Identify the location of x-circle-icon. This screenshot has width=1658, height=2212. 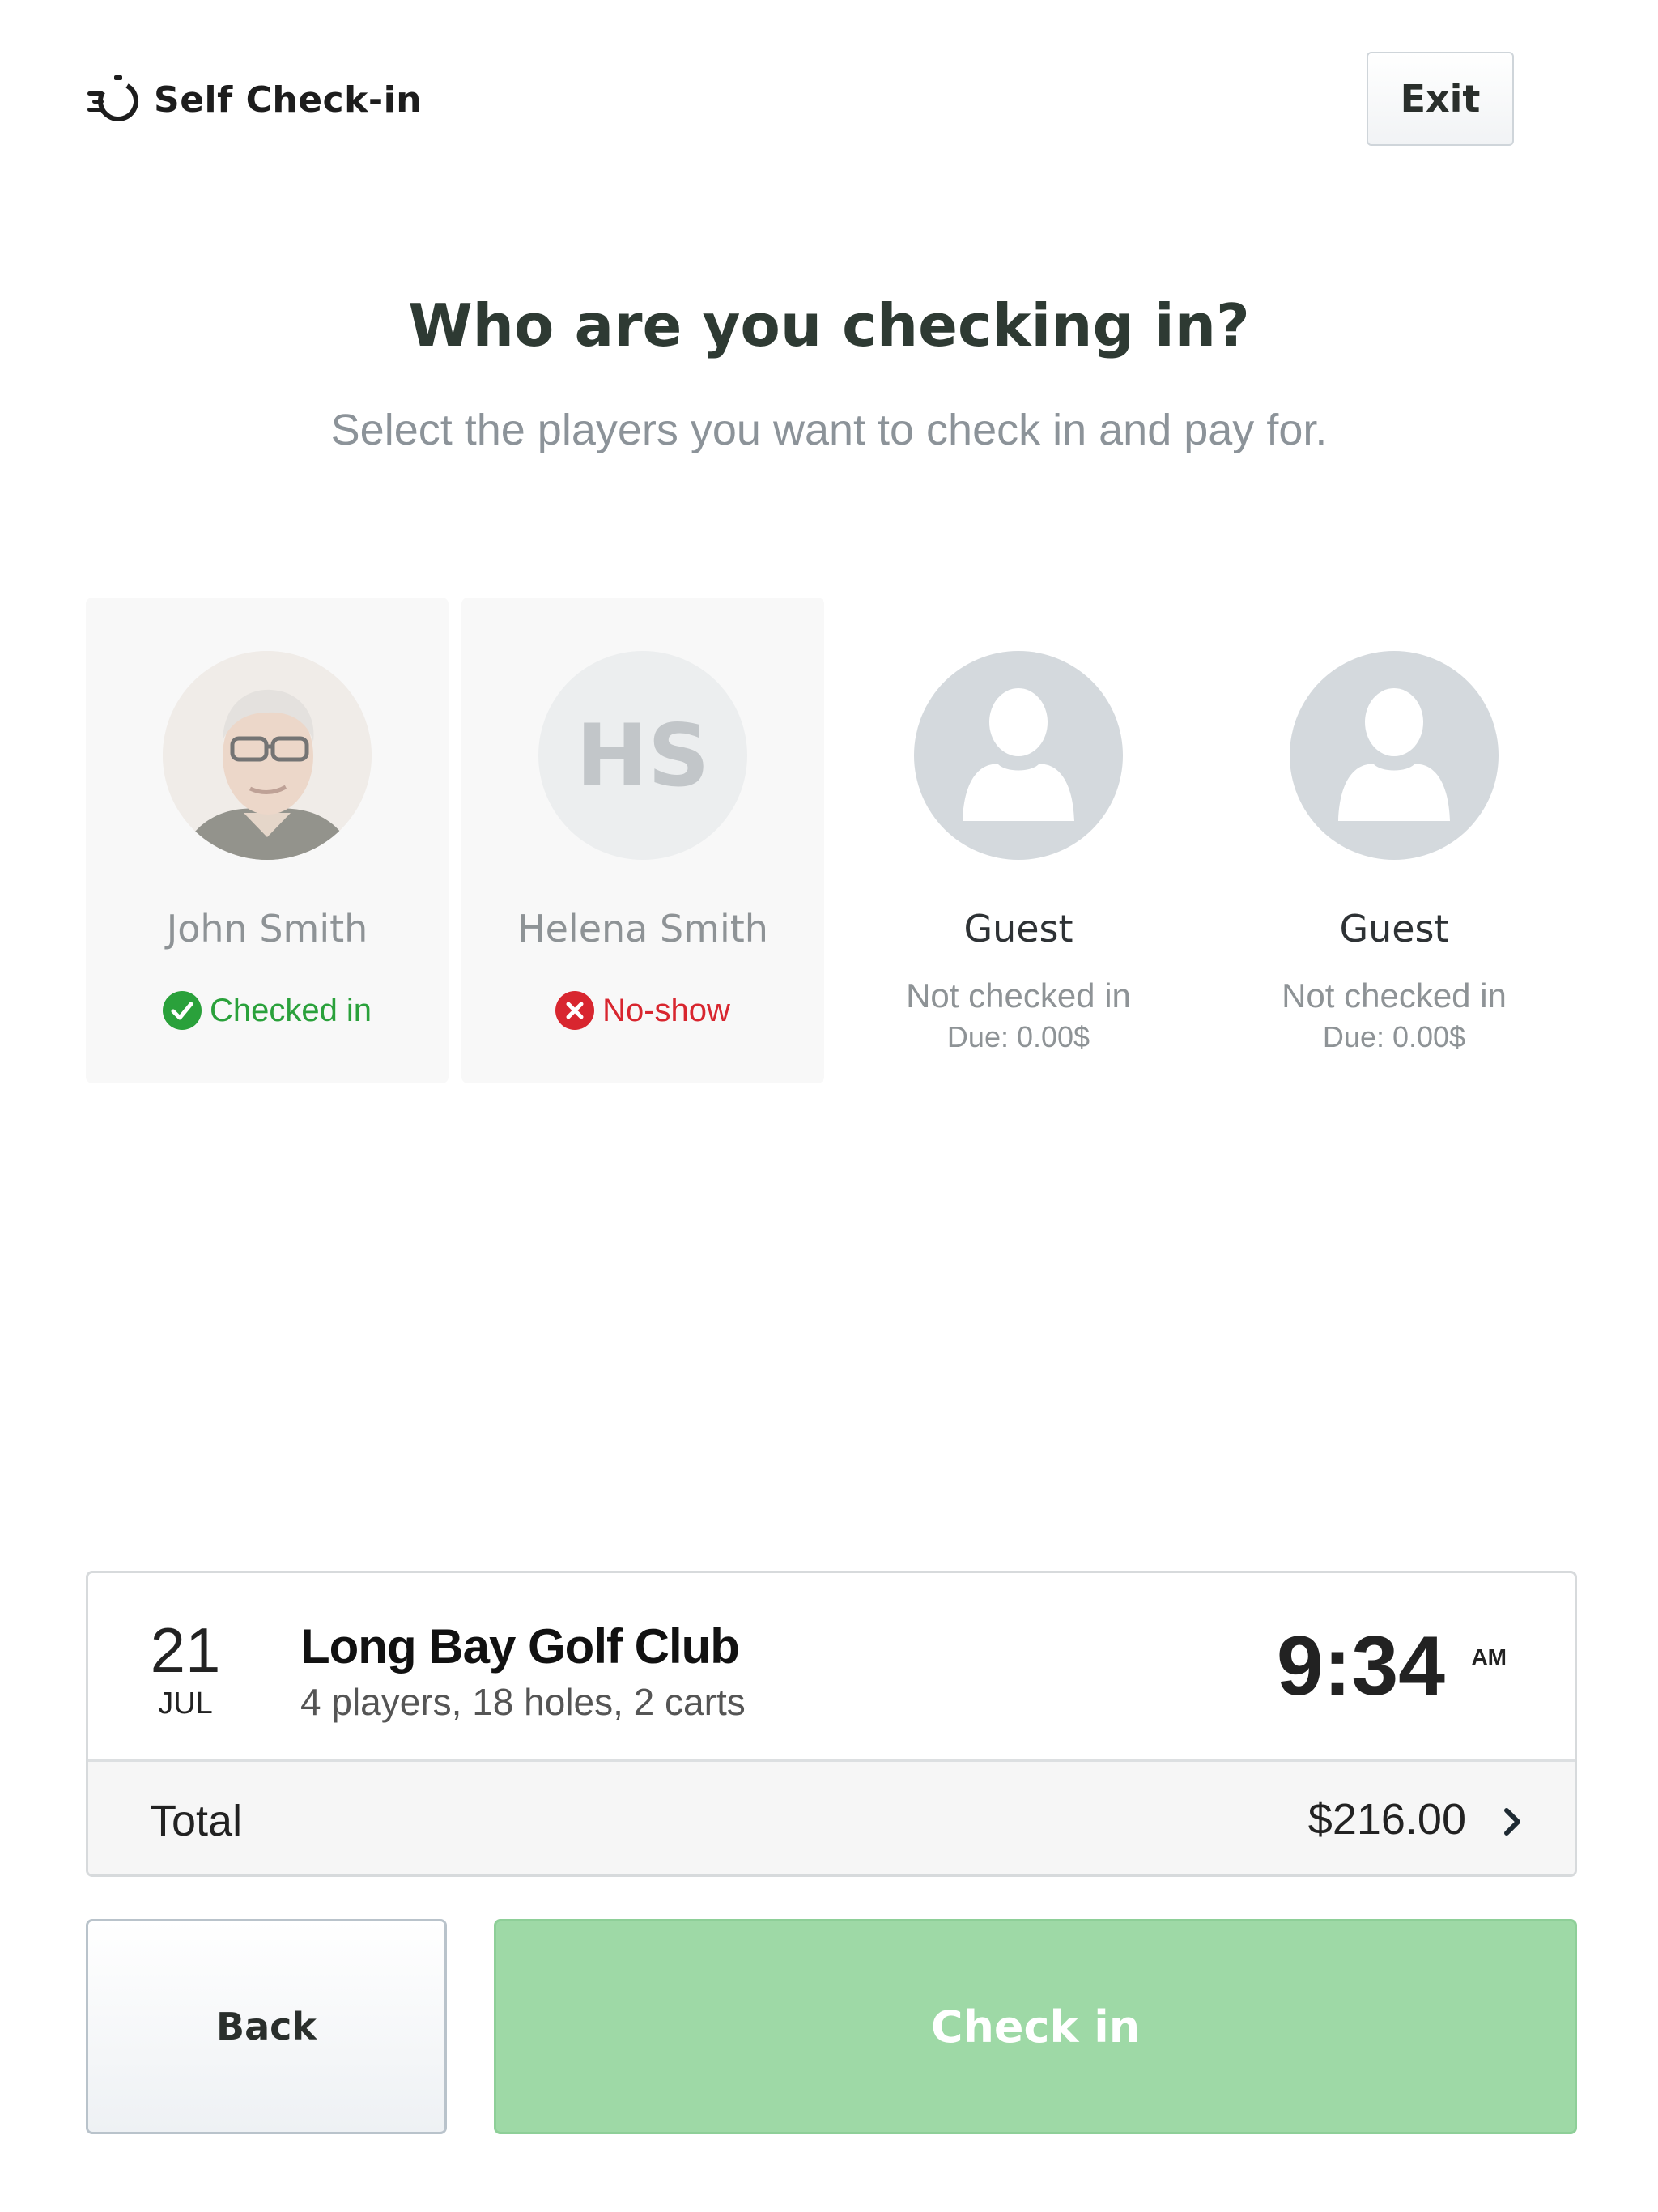
(575, 1011).